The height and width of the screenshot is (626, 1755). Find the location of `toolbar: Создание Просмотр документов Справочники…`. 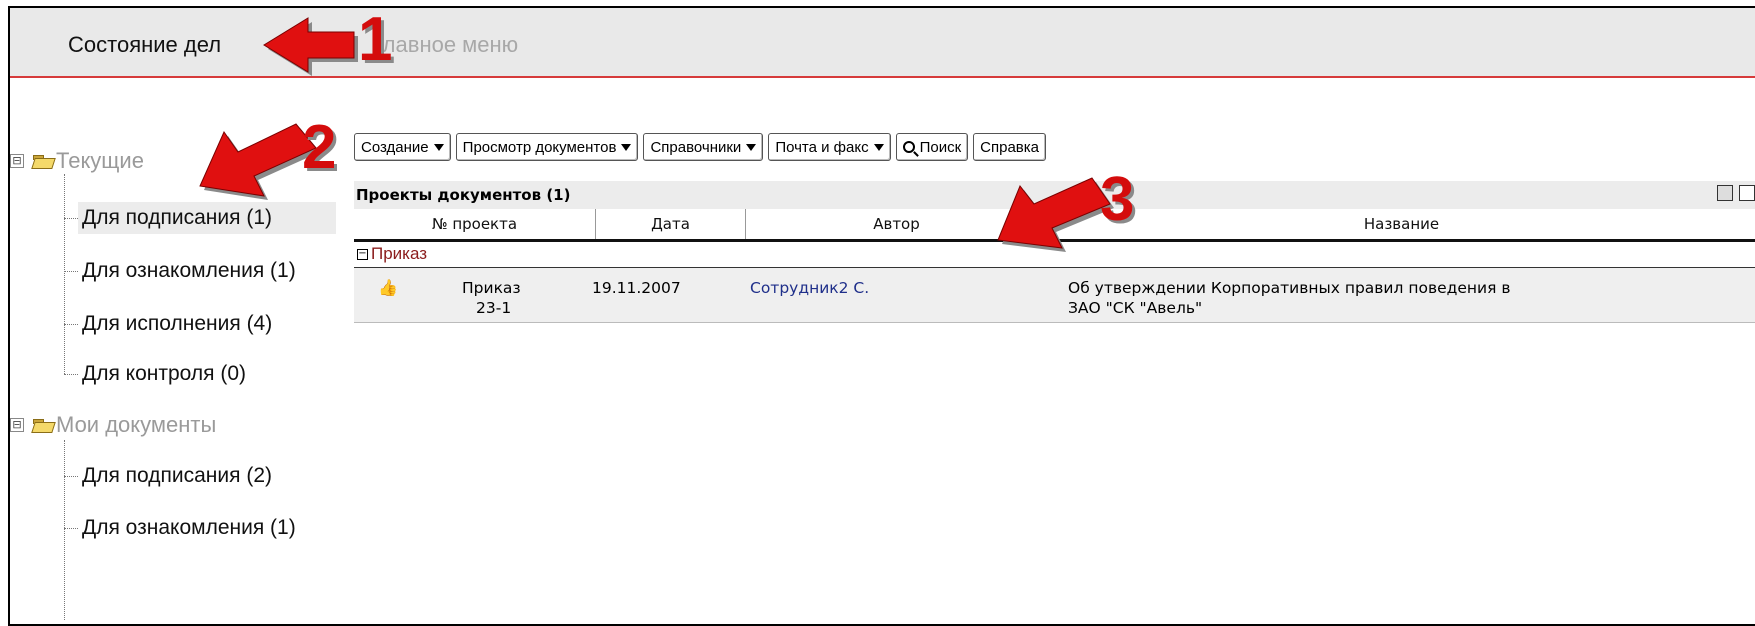

toolbar: Создание Просмотр документов Справочники… is located at coordinates (700, 147).